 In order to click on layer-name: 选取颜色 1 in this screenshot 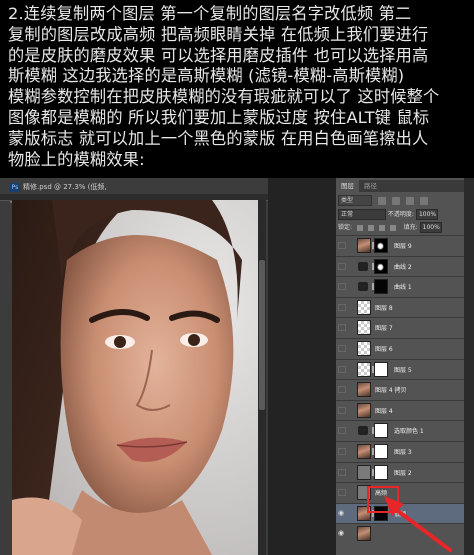, I will do `click(409, 432)`.